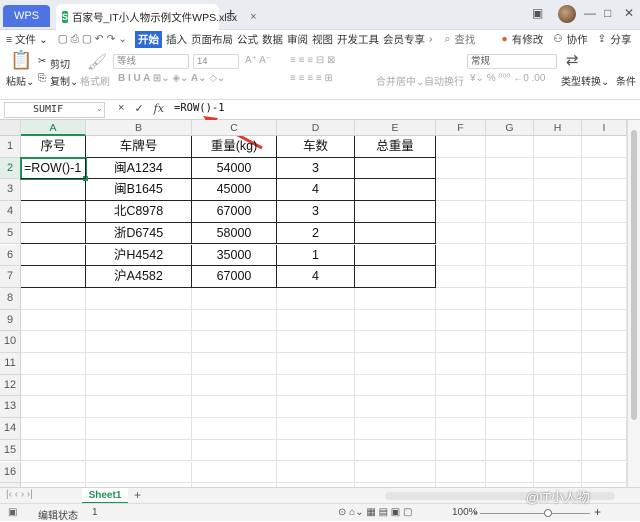 Image resolution: width=640 pixels, height=522 pixels. What do you see at coordinates (461, 128) in the screenshot?
I see `column-header-f: F` at bounding box center [461, 128].